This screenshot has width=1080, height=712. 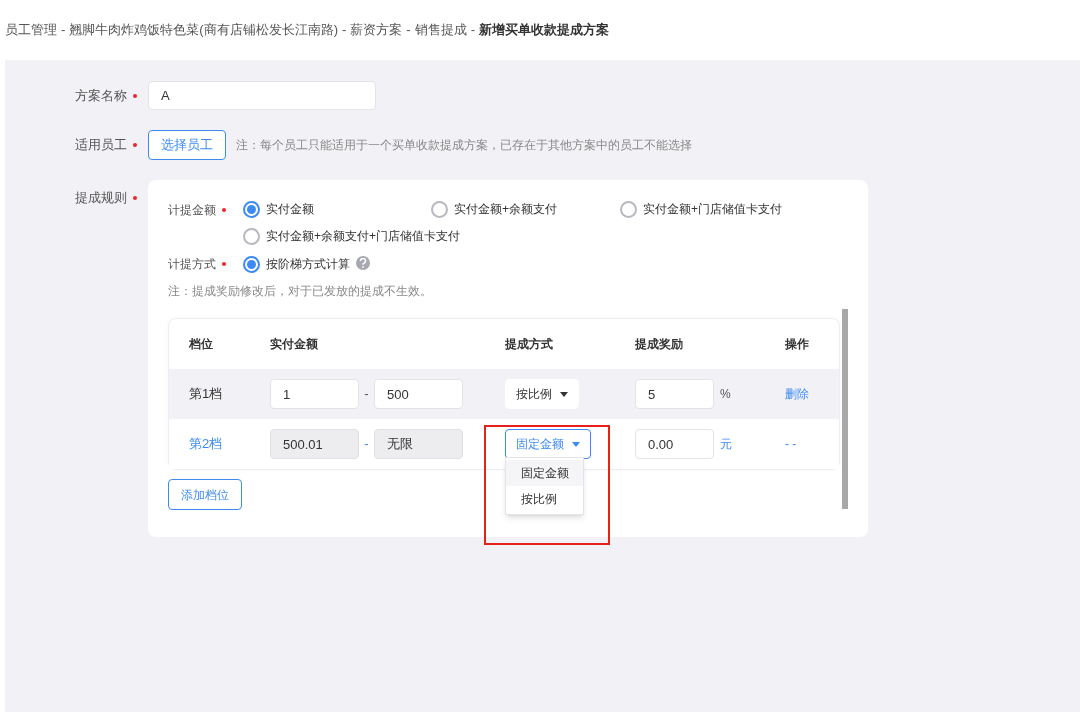 I want to click on input-field: A, so click(x=262, y=95).